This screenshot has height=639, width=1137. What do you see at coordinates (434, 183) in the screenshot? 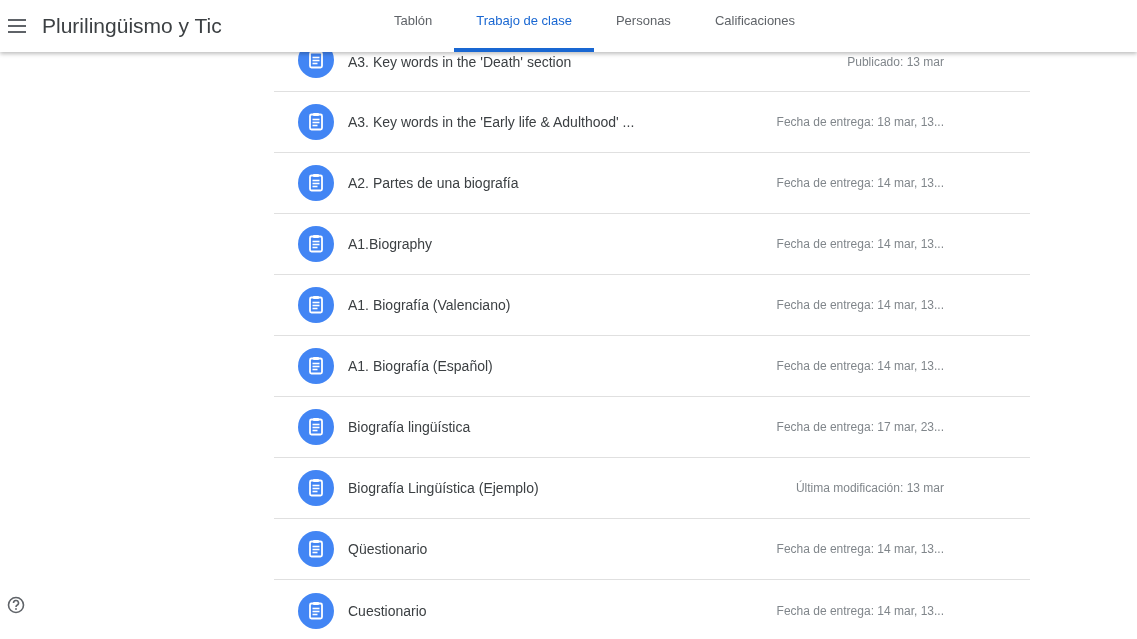
I see `assignment-title: A2. Partes de una biografía` at bounding box center [434, 183].